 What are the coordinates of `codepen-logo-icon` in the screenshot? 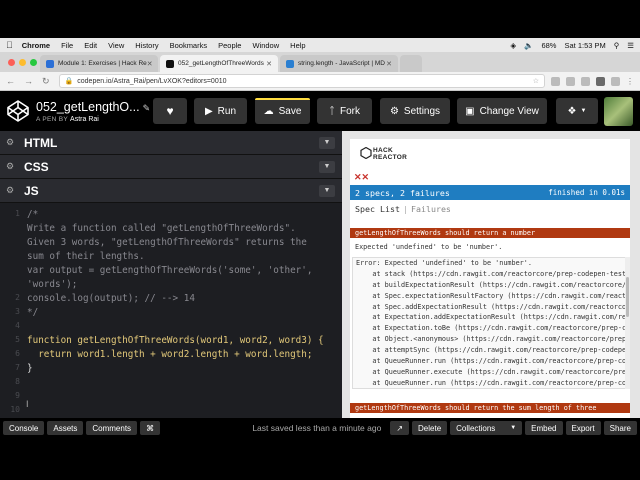 It's located at (18, 111).